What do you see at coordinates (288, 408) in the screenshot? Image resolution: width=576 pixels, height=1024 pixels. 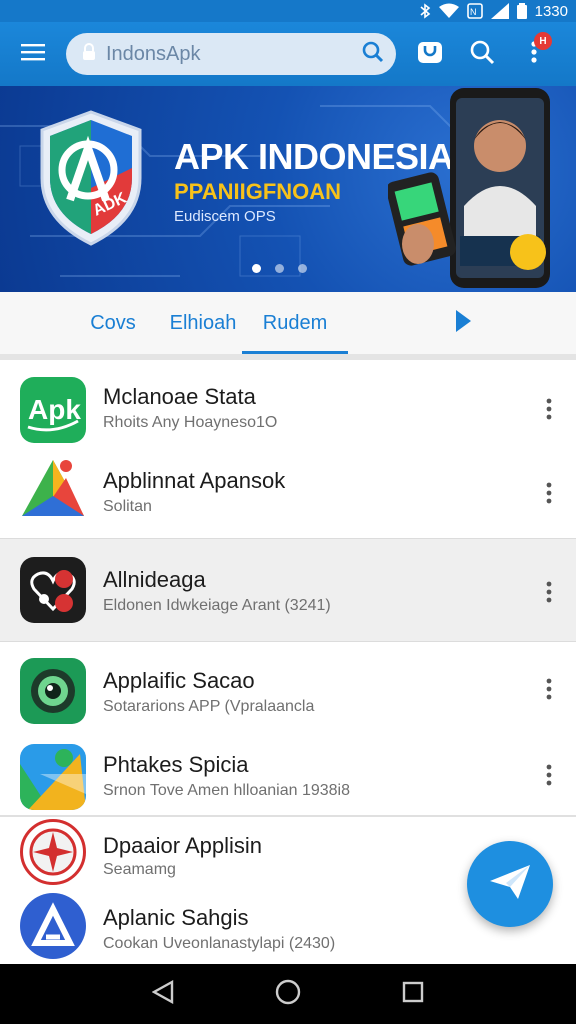 I see `list-item: Apk Mclanoae Stata Rhoits Any Hoayneso1O` at bounding box center [288, 408].